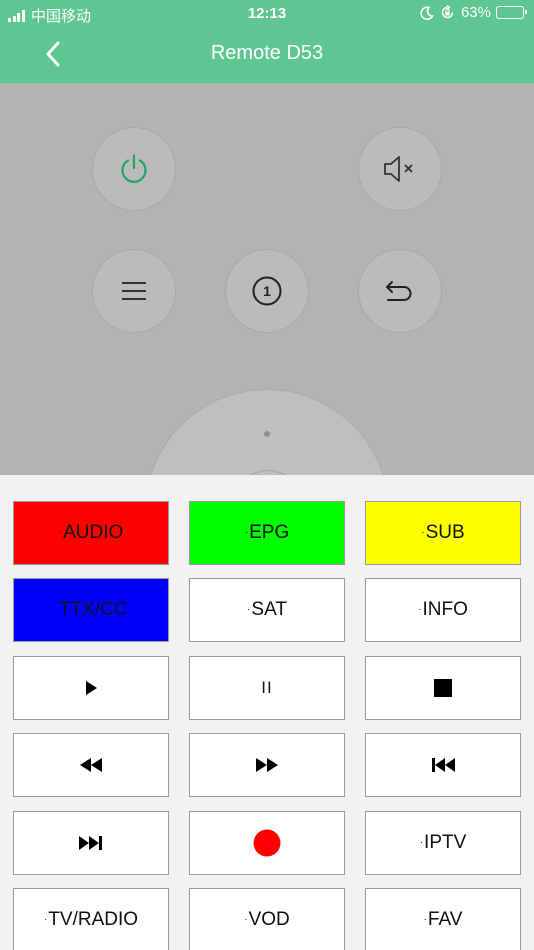 The width and height of the screenshot is (534, 950). I want to click on battery-percent: 63%, so click(475, 12).